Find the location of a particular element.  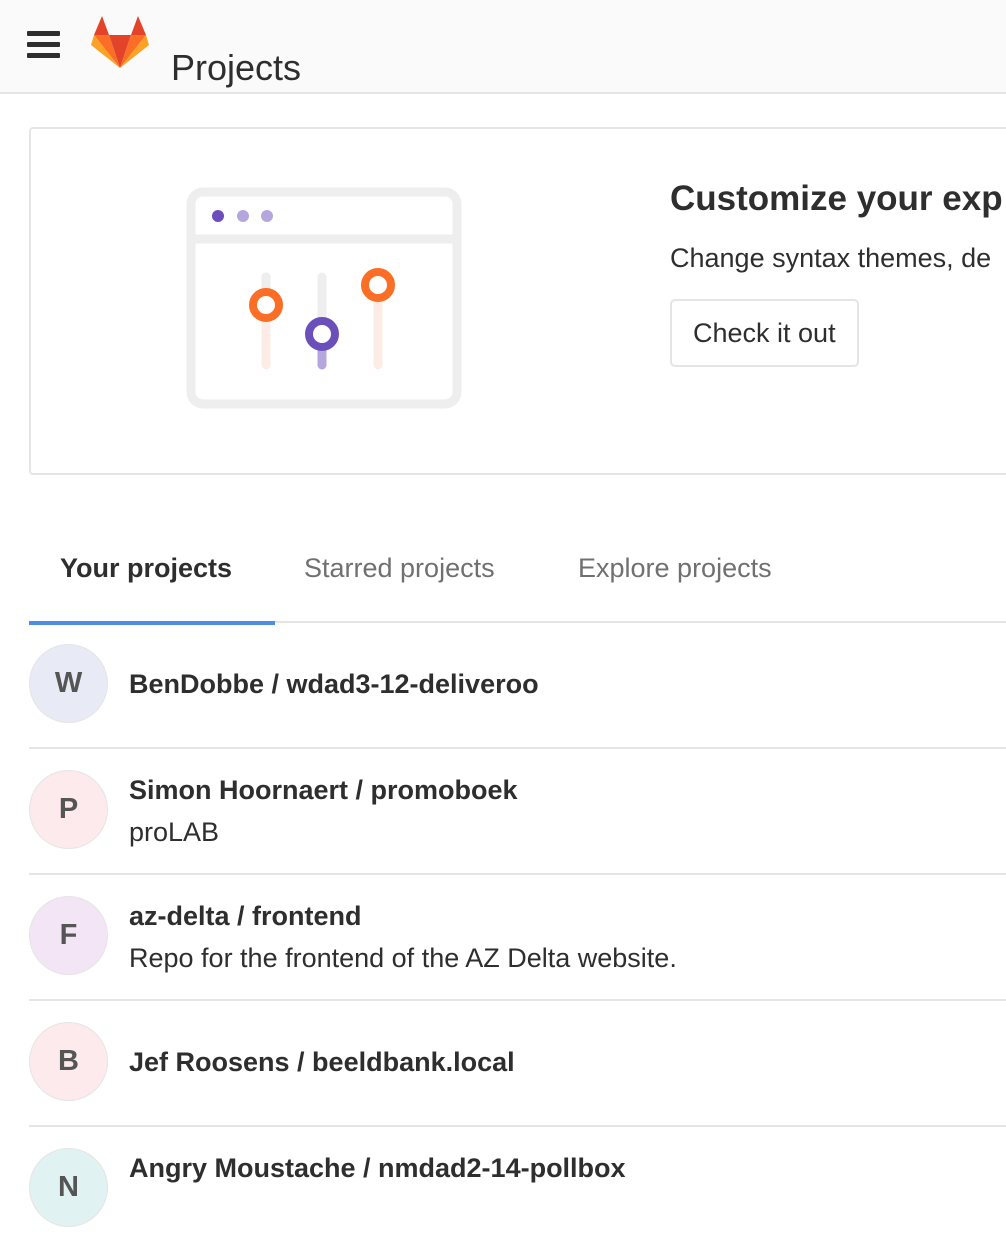

project-avatar: P is located at coordinates (68, 809).